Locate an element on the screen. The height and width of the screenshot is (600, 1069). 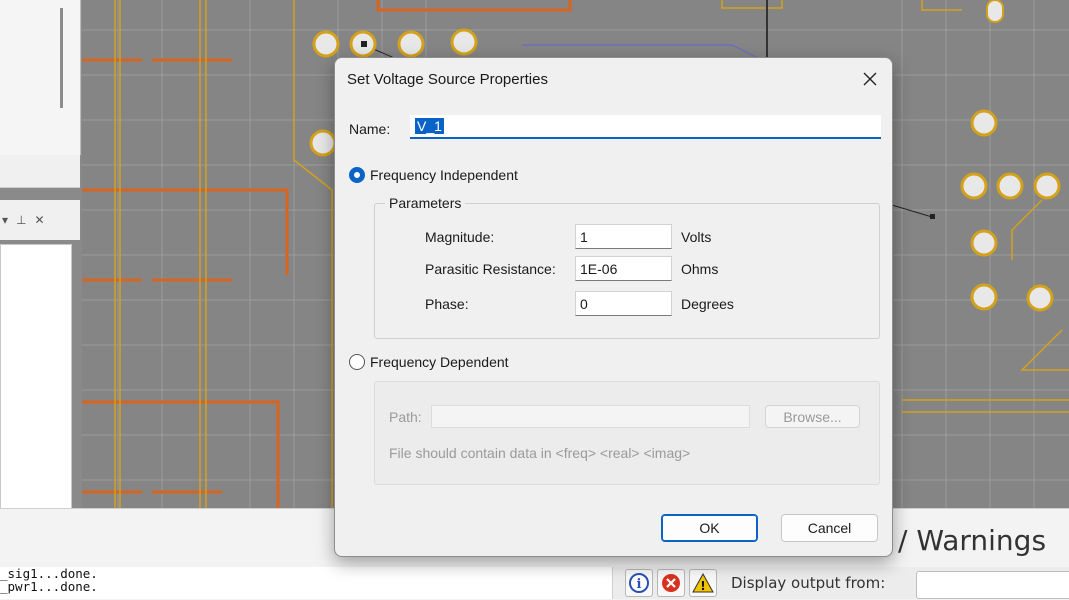
resistance-label: Parasitic Resistance: is located at coordinates (490, 269).